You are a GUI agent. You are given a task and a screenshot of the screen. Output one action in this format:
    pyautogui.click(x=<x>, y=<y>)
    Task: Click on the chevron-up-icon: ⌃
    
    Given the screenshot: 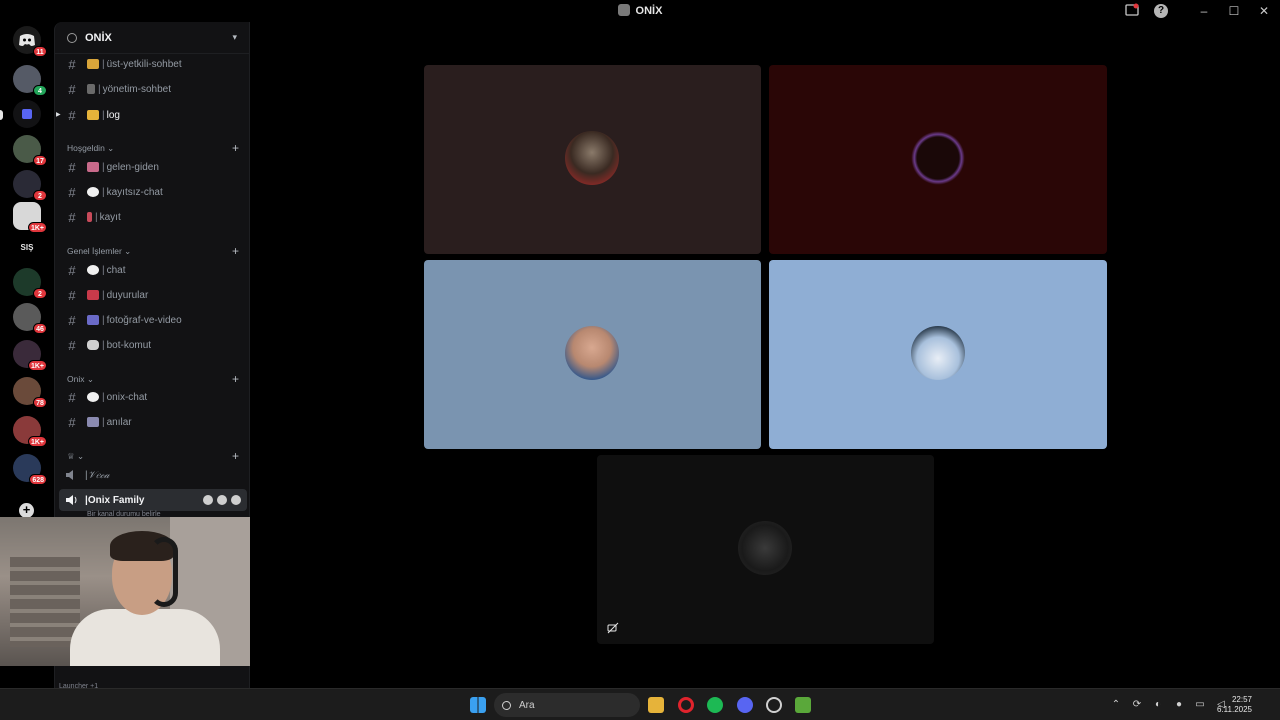 What is the action you would take?
    pyautogui.click(x=1116, y=705)
    